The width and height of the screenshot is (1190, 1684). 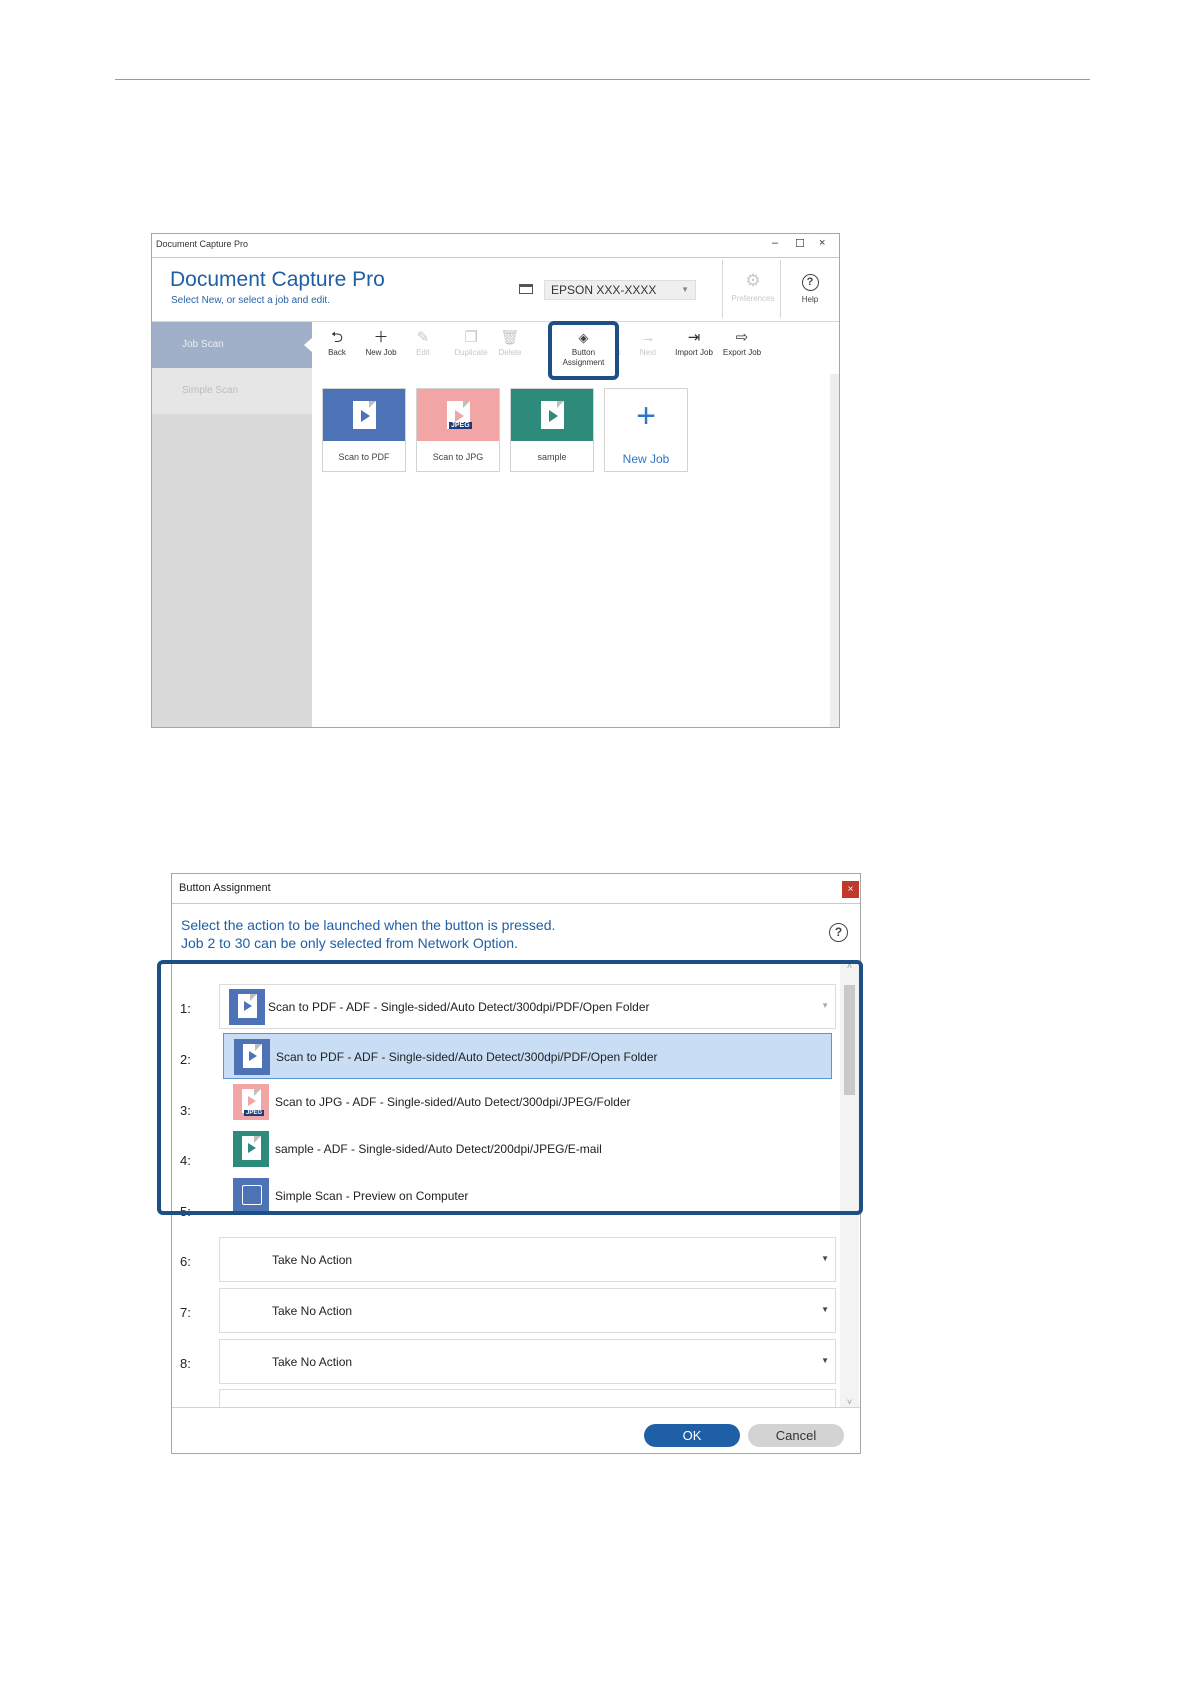 I want to click on next-label: Next, so click(x=648, y=352).